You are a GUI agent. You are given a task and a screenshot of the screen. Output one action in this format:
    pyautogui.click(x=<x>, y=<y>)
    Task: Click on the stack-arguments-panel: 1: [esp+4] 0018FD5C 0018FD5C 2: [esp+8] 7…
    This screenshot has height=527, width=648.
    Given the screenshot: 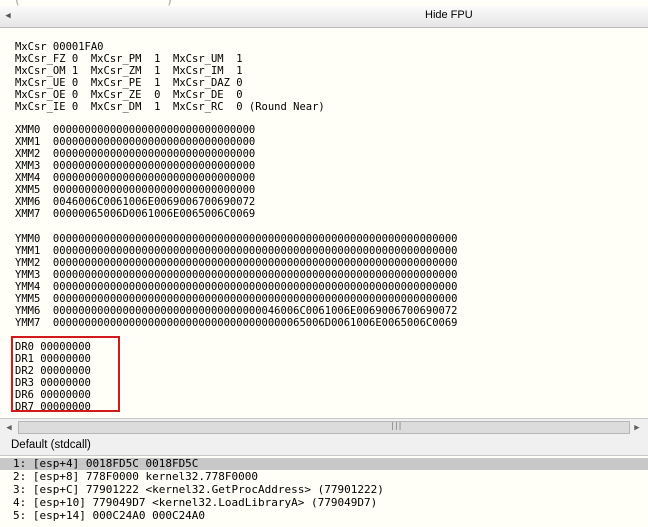 What is the action you would take?
    pyautogui.click(x=324, y=491)
    